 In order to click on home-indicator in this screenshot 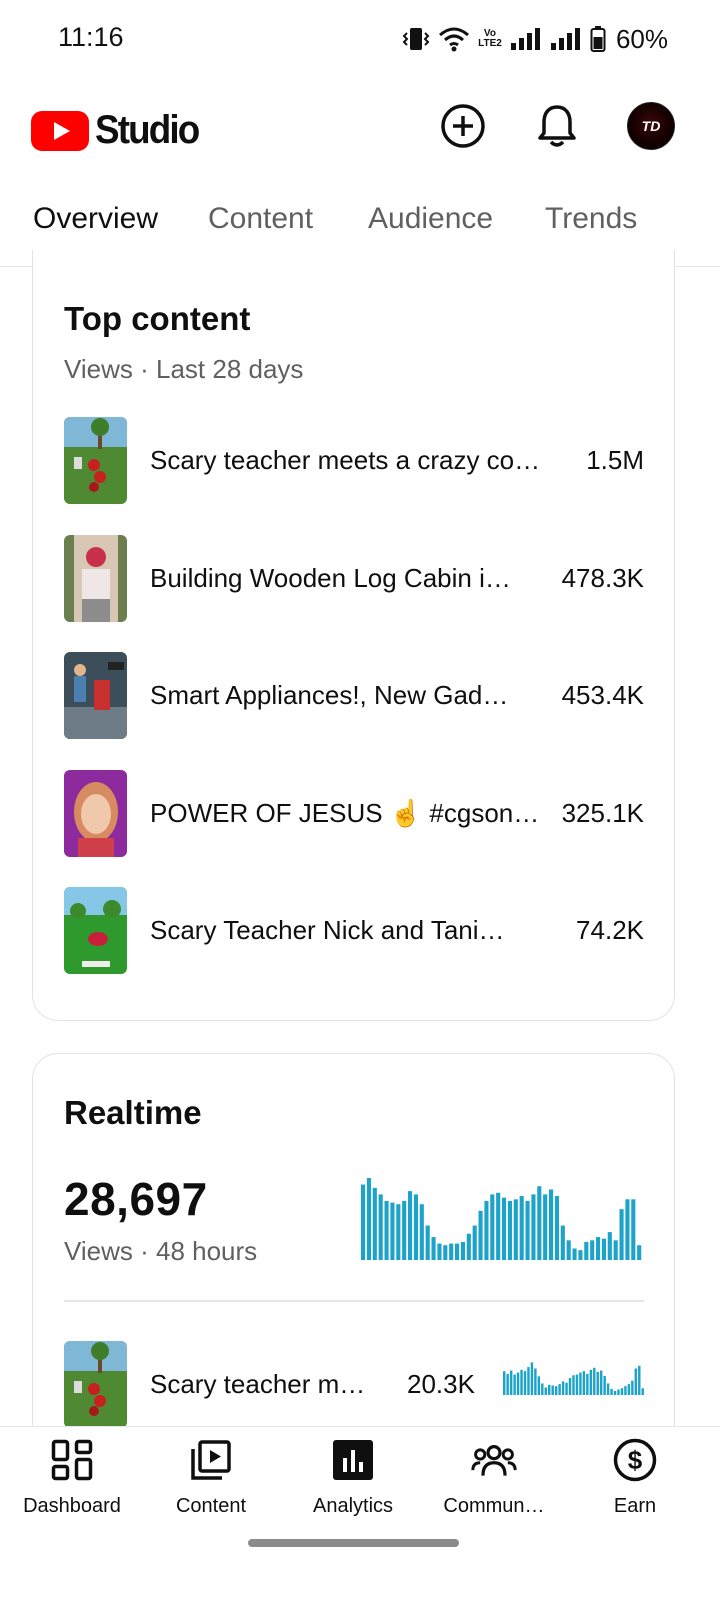, I will do `click(353, 1543)`.